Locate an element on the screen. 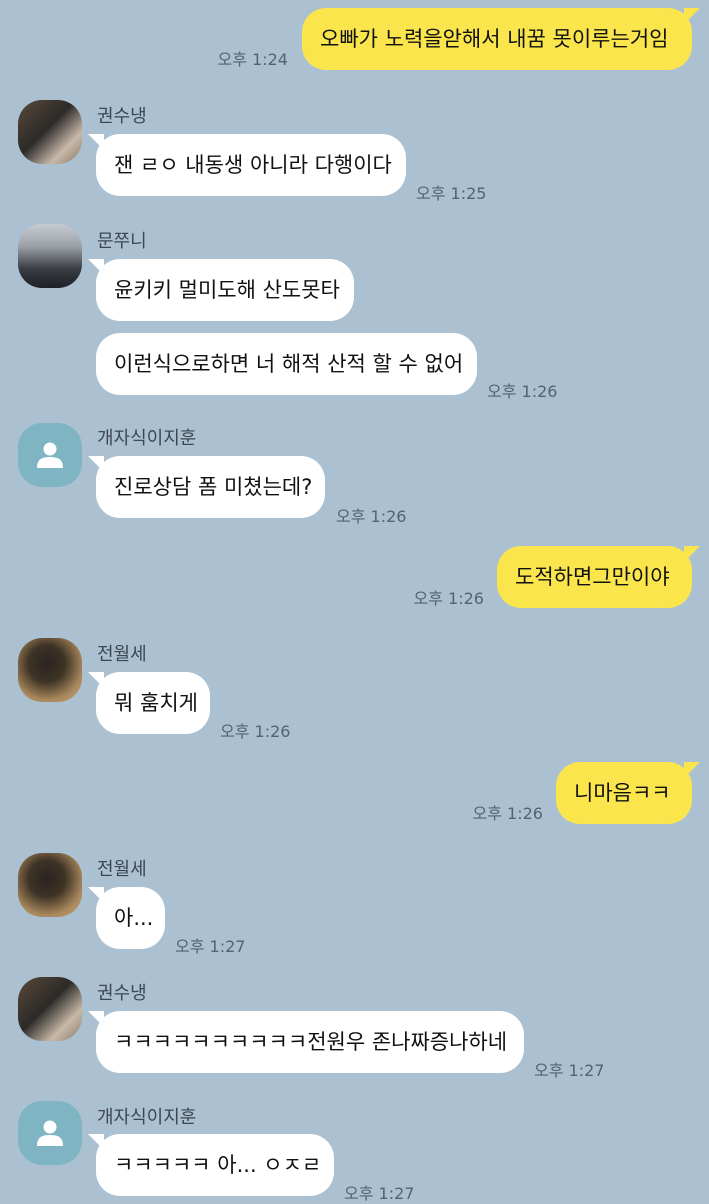  message-bubble: 윤키키 멀미도해 산도못타 is located at coordinates (221, 290).